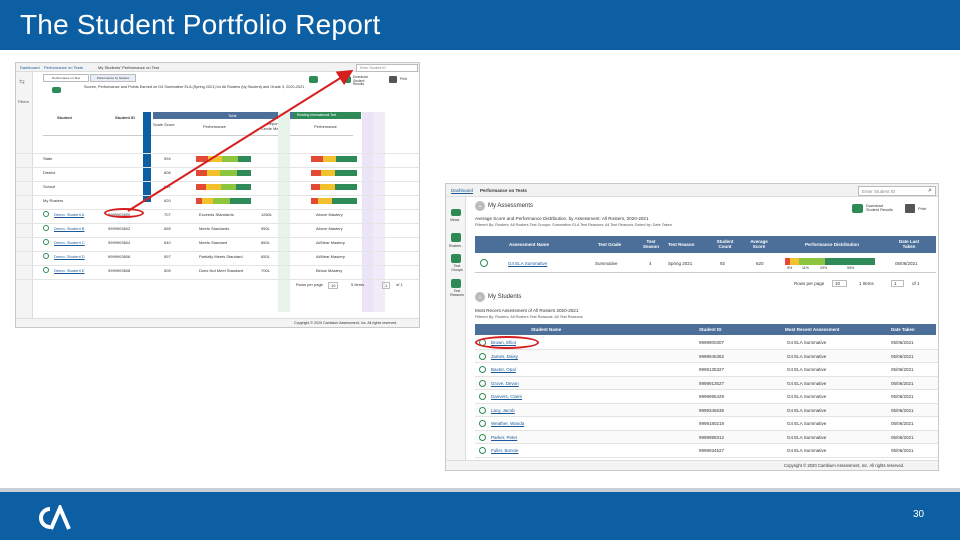  I want to click on col-assessment-name: Assessment Name, so click(529, 244).